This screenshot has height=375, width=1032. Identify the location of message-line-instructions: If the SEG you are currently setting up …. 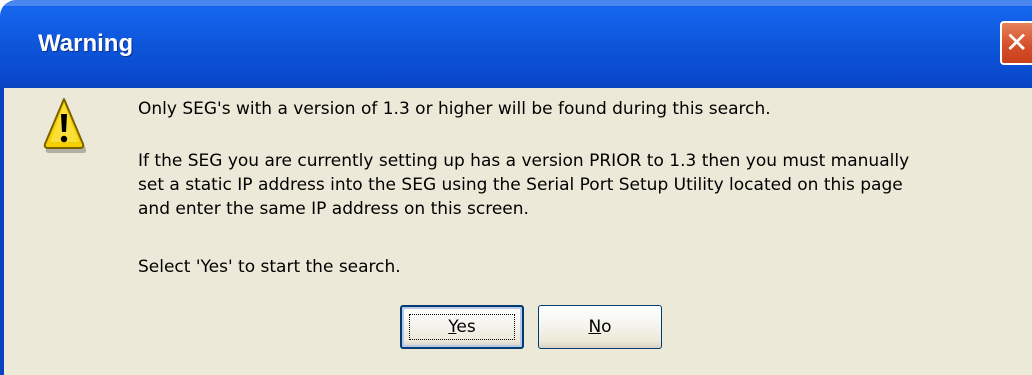
(524, 185).